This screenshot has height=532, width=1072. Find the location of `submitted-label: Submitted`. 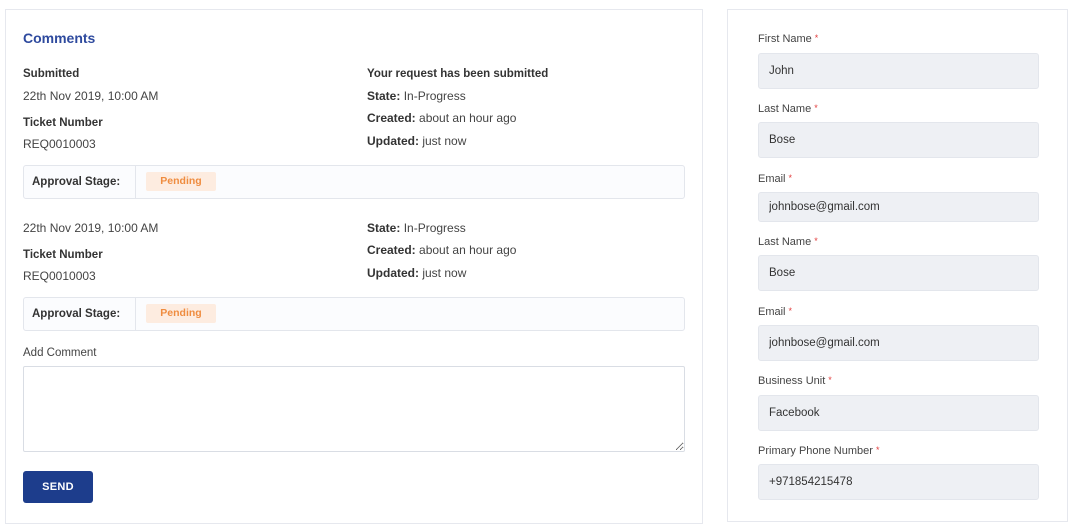

submitted-label: Submitted is located at coordinates (51, 74).